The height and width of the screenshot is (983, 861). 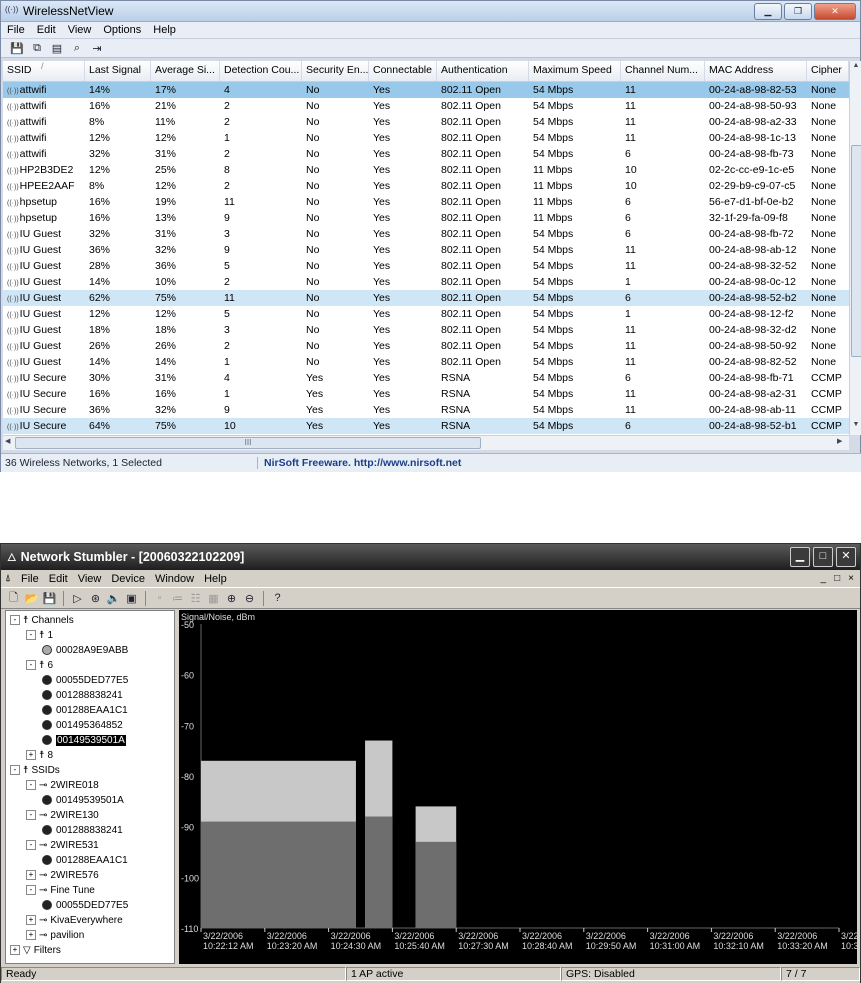 I want to click on scroll-up-icon: ▲, so click(x=856, y=68).